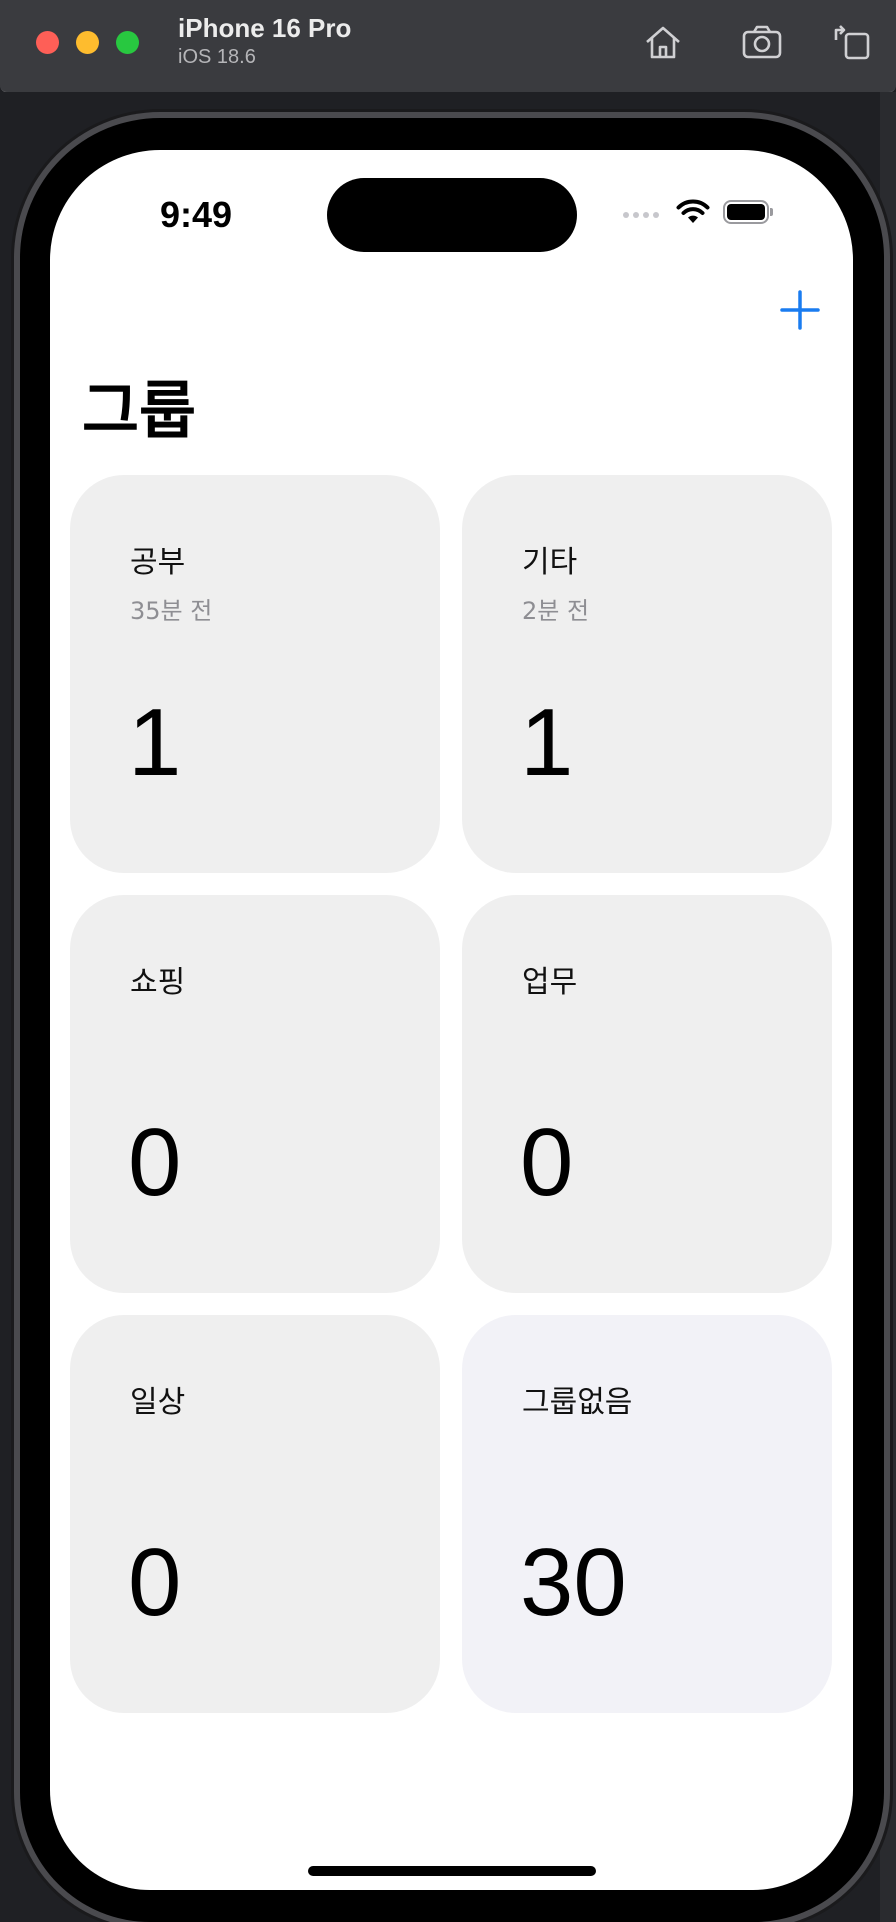  I want to click on group-name: 업무, so click(550, 982).